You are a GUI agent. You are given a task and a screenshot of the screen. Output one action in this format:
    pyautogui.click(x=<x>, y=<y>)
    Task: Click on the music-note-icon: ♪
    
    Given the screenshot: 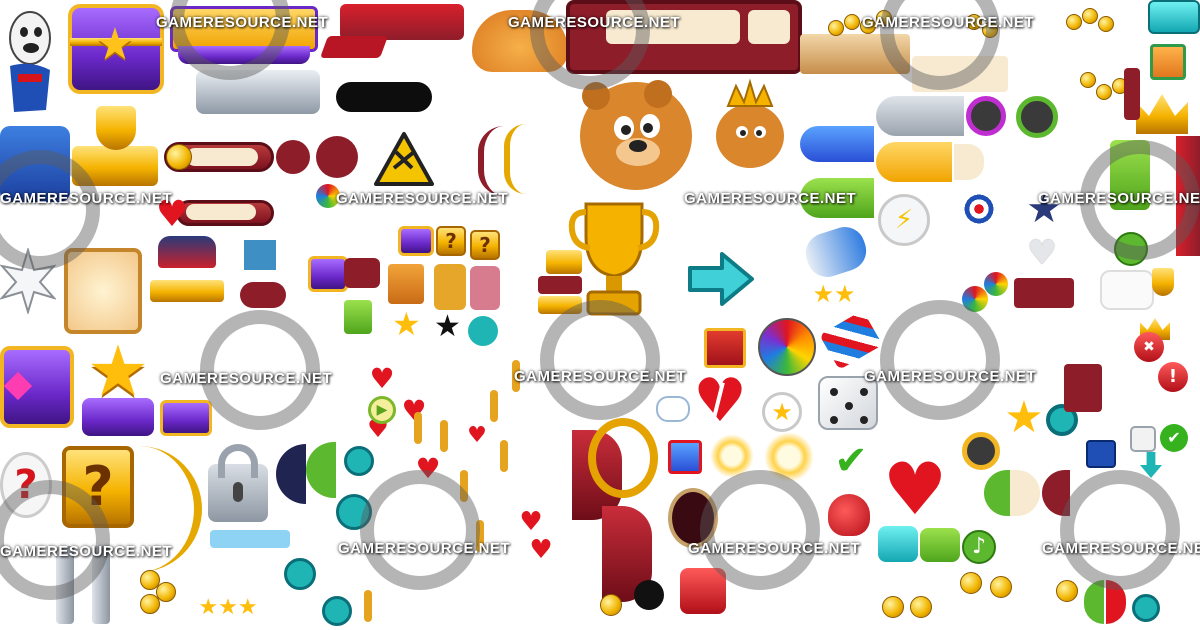 What is the action you would take?
    pyautogui.click(x=979, y=546)
    